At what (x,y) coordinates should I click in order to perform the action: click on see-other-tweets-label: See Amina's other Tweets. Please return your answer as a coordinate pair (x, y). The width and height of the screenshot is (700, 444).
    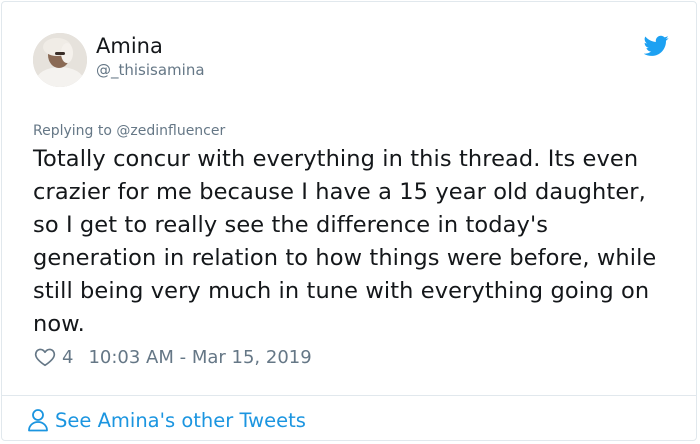
    Looking at the image, I should click on (180, 420).